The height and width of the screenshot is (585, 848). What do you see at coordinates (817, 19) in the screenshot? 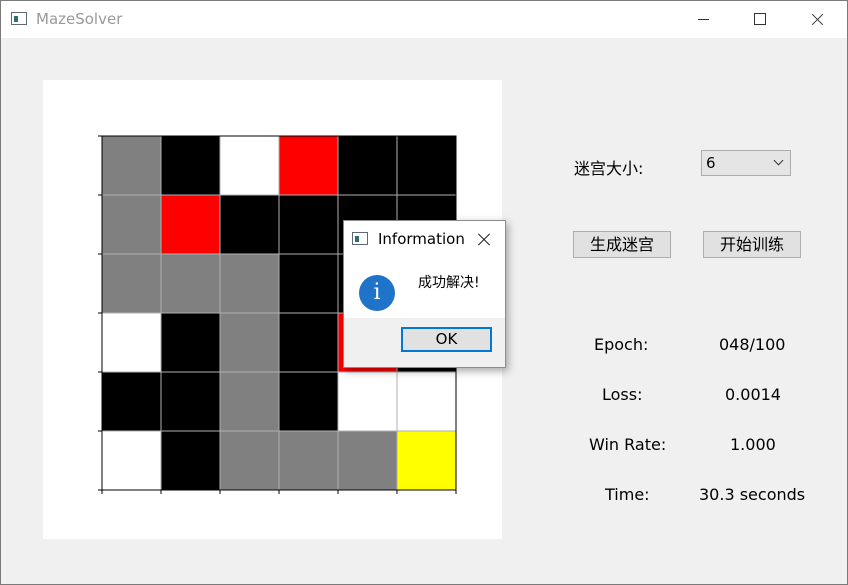
I see `close-button` at bounding box center [817, 19].